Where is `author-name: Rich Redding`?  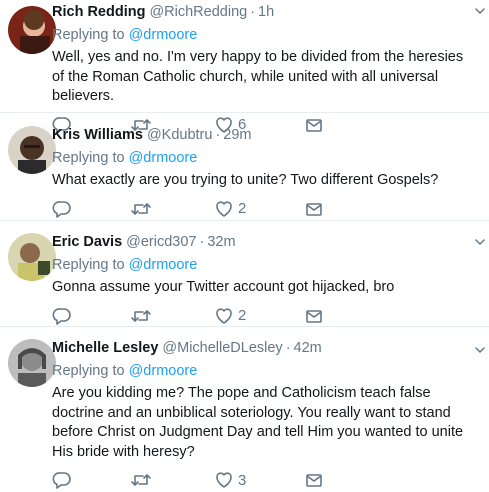
author-name: Rich Redding is located at coordinates (98, 12).